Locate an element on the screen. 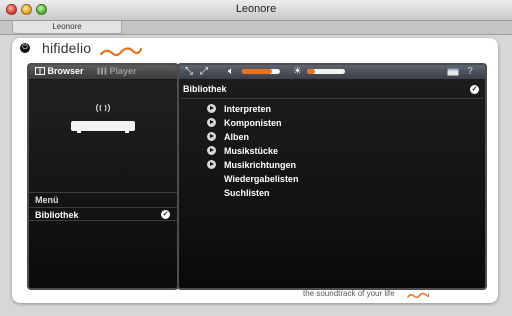  tab-leonore: Leonore is located at coordinates (67, 27).